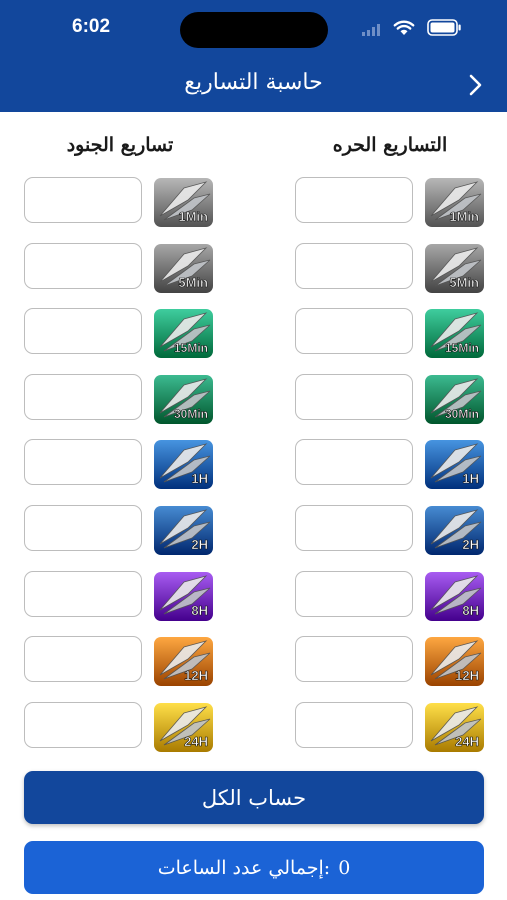  Describe the element at coordinates (454, 464) in the screenshot. I see `free-speedup-icon: 1H` at that location.